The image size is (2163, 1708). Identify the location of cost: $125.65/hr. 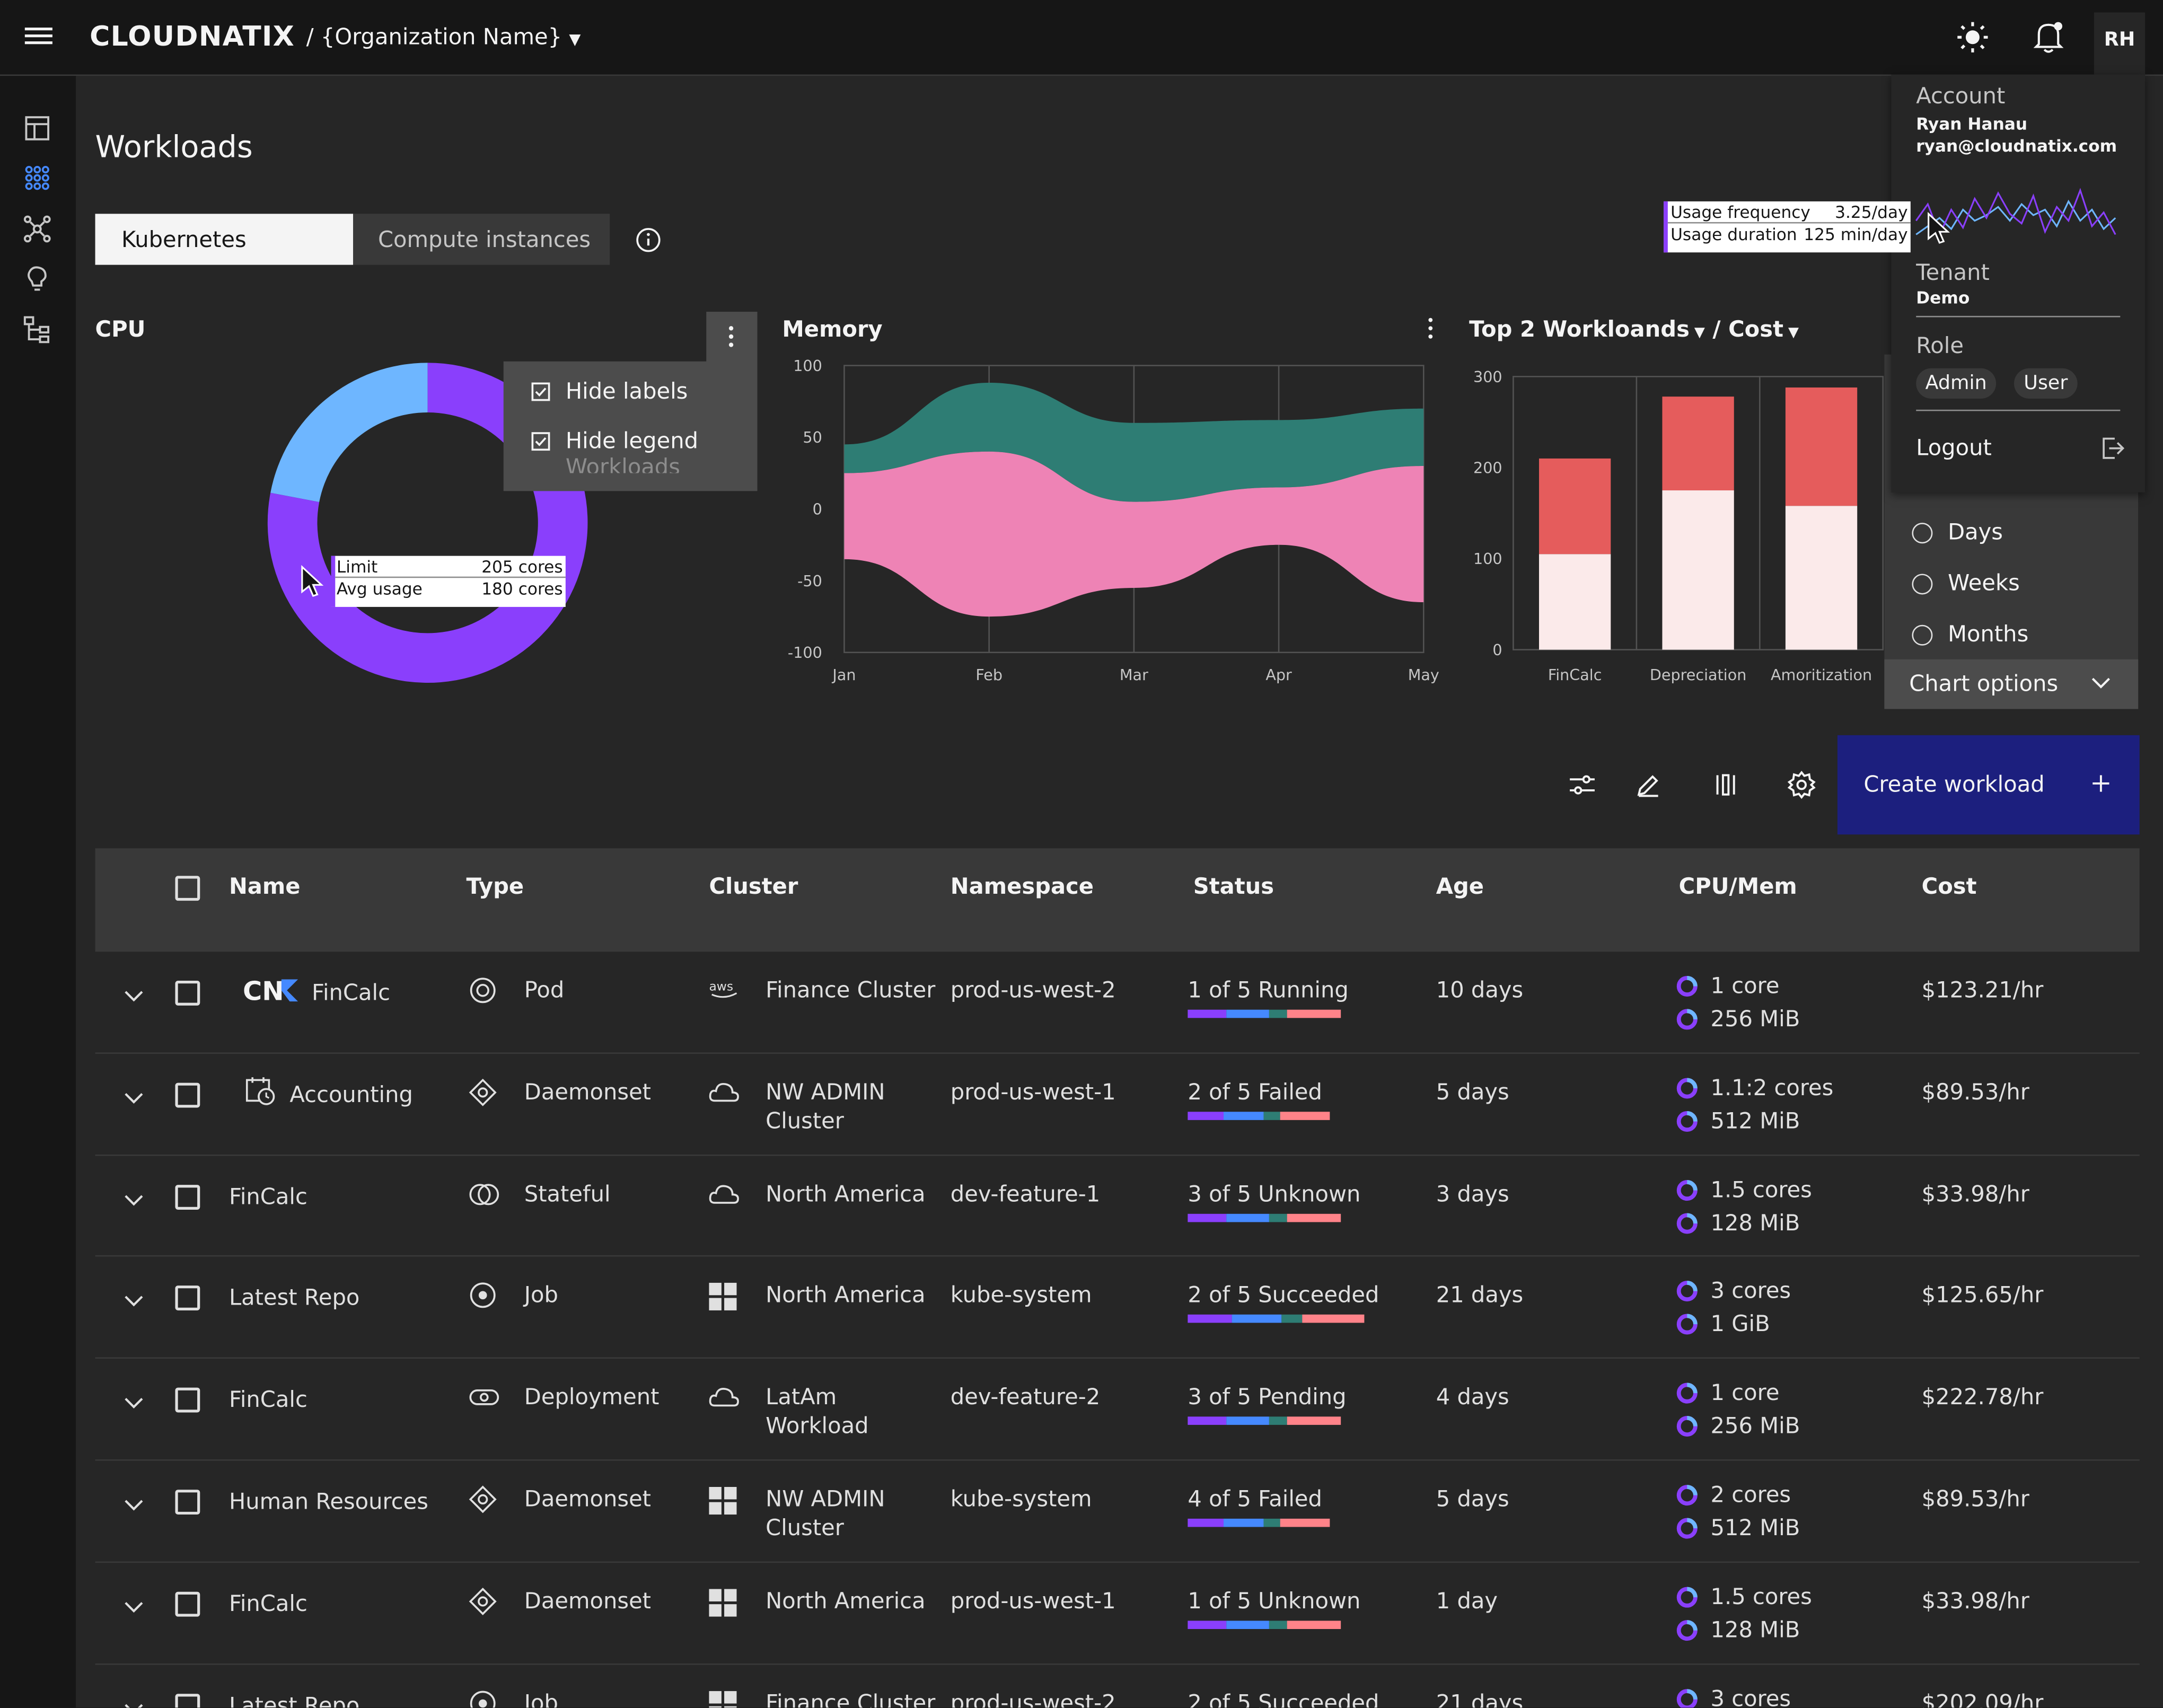
(1982, 1295).